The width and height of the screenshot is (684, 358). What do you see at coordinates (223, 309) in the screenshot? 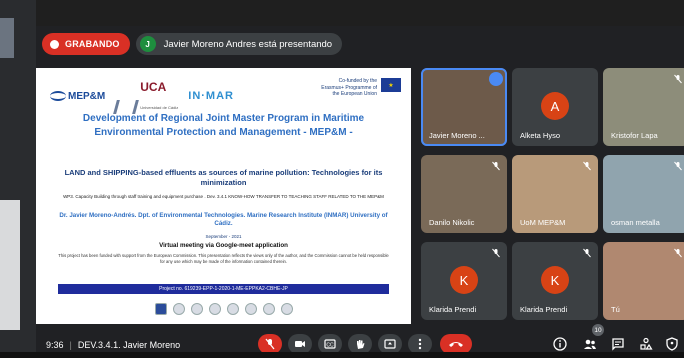
I see `slide-partner-logos` at bounding box center [223, 309].